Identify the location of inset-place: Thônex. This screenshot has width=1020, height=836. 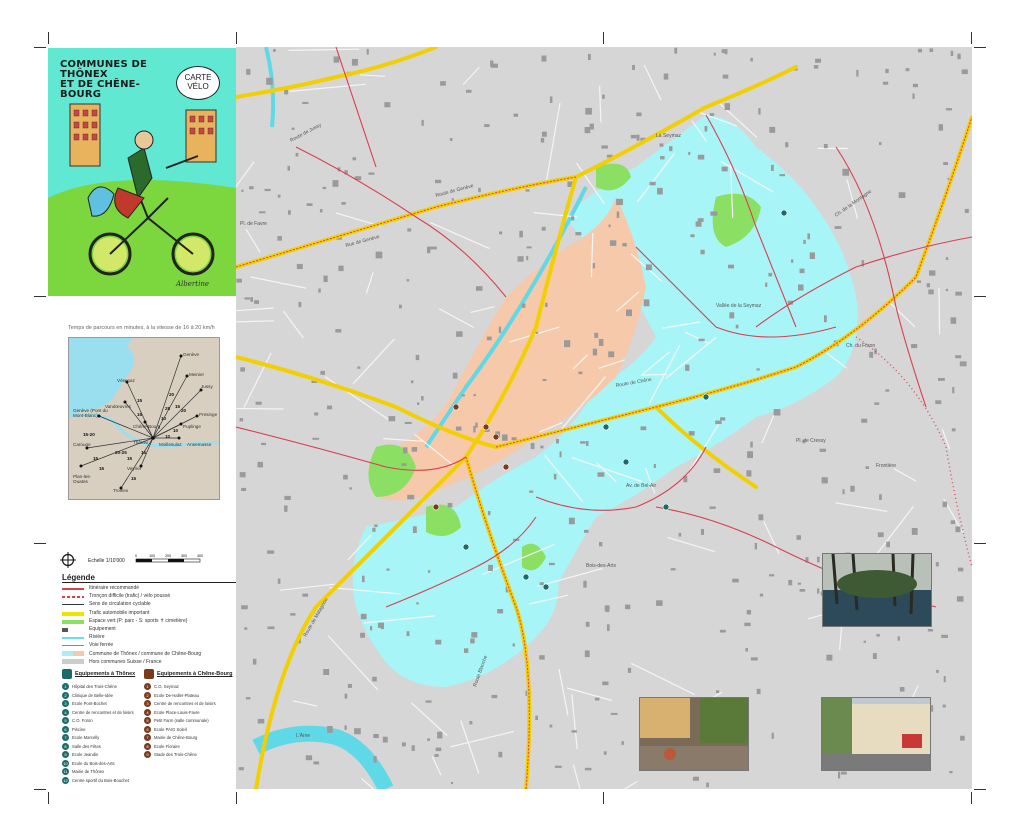
(141, 442).